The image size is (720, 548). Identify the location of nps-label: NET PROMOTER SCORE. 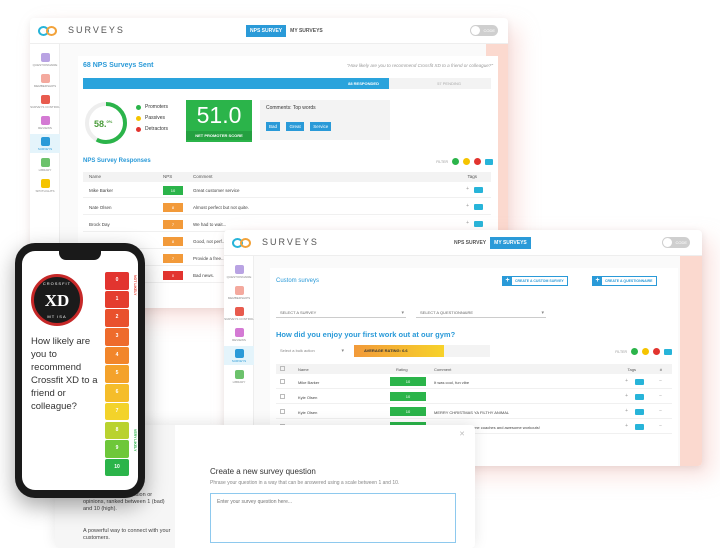
(219, 135).